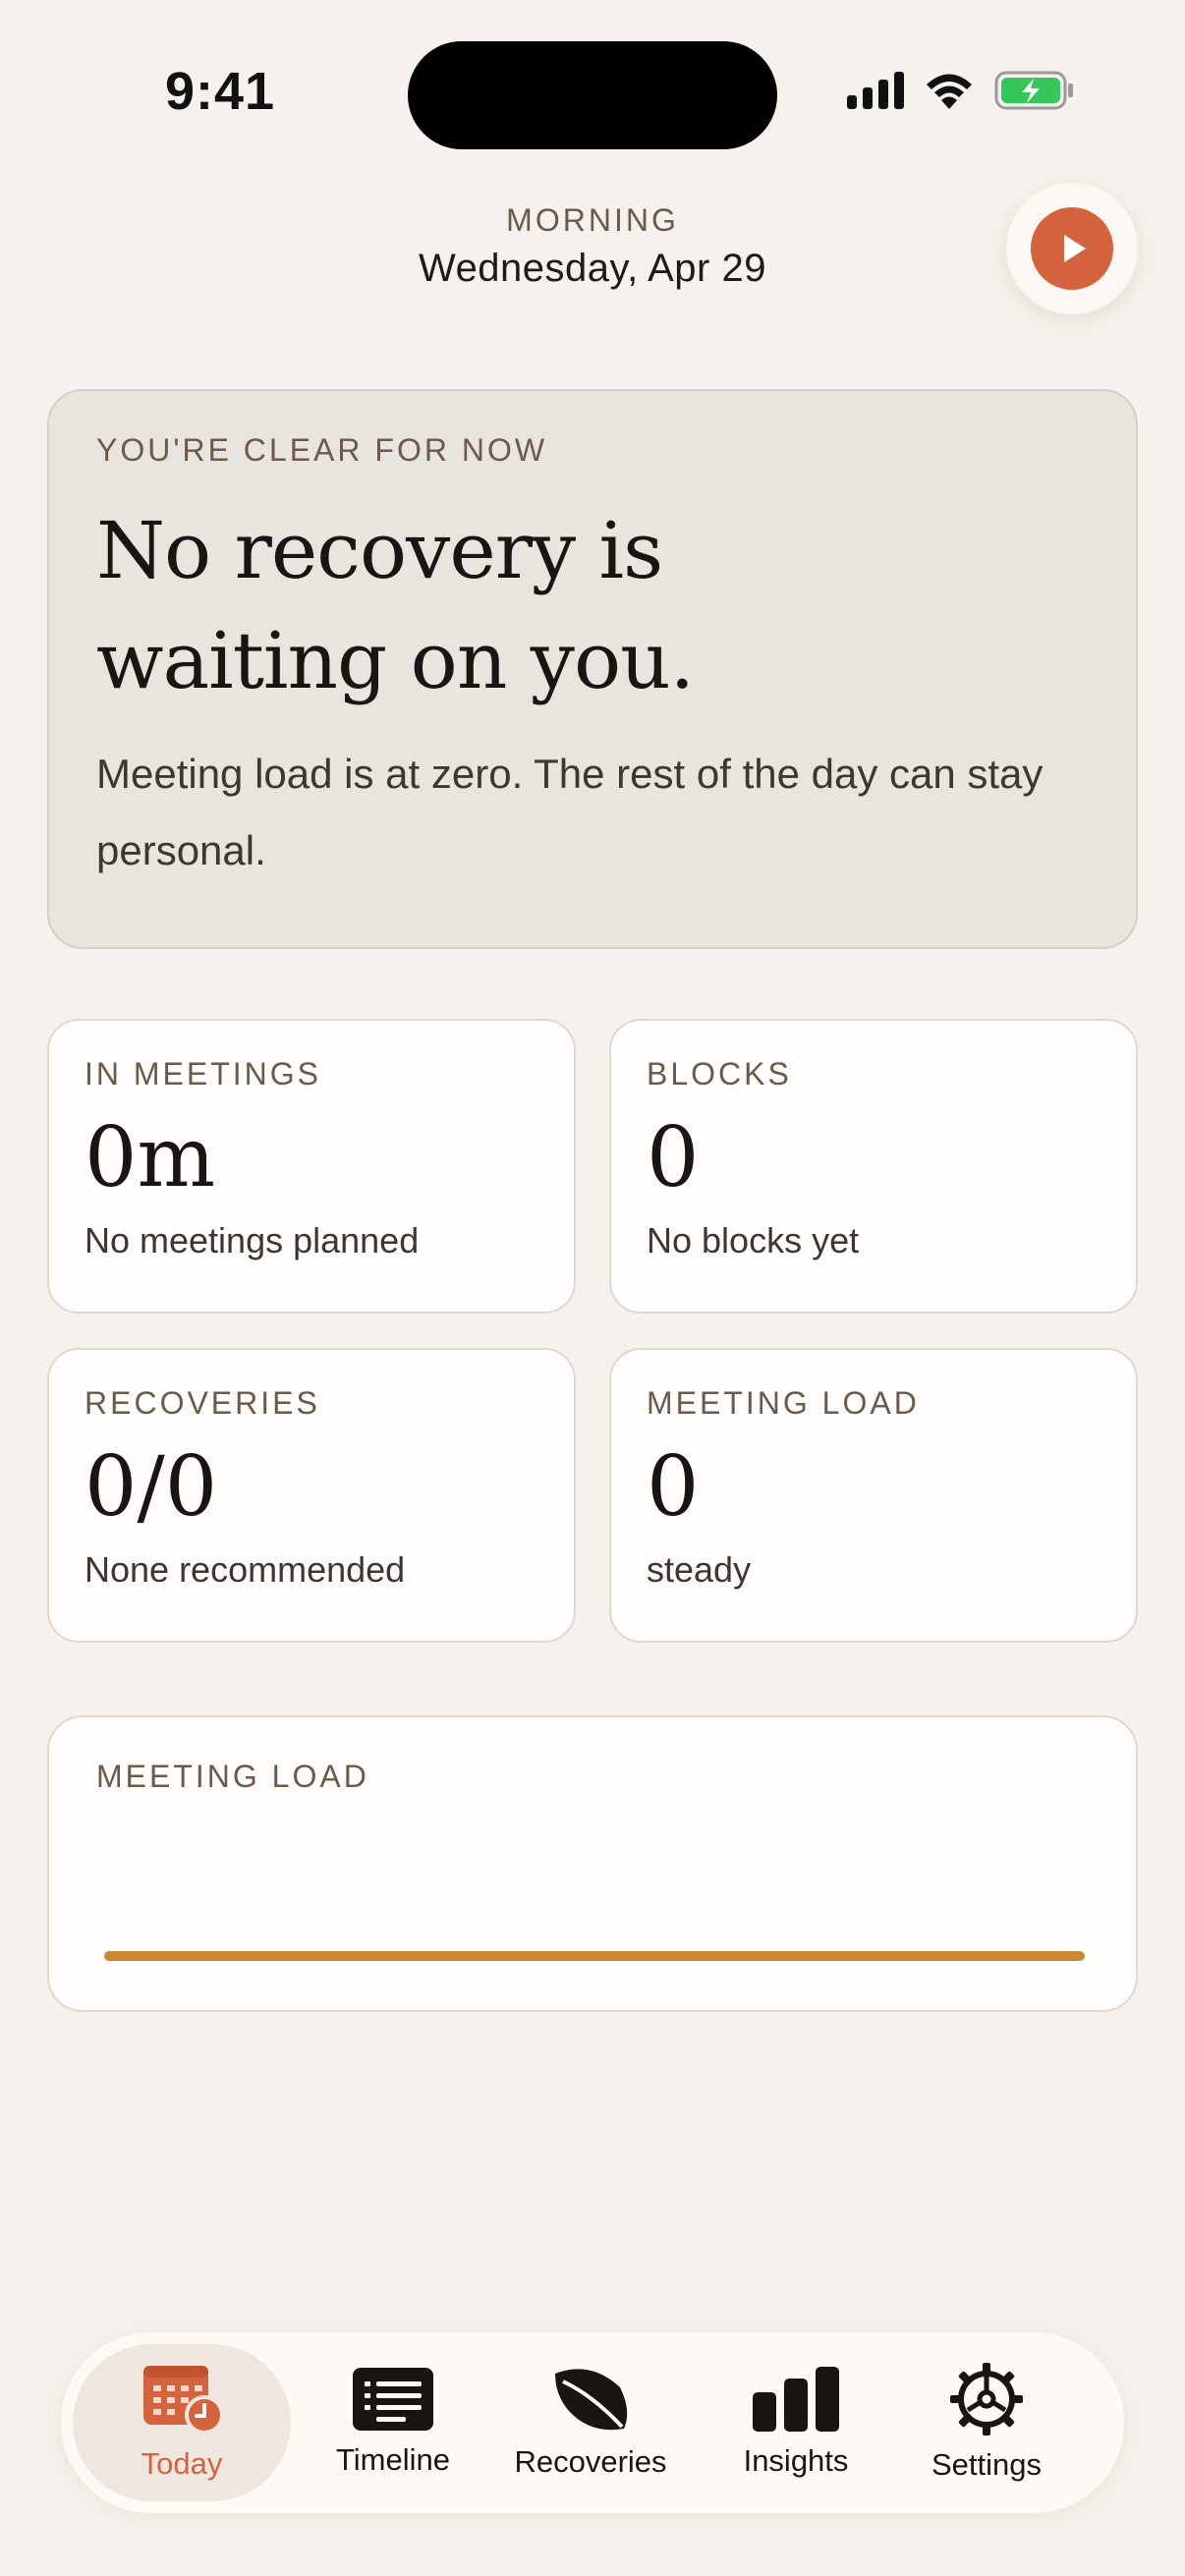 The width and height of the screenshot is (1185, 2576). I want to click on status-bar: 9:41, so click(592, 98).